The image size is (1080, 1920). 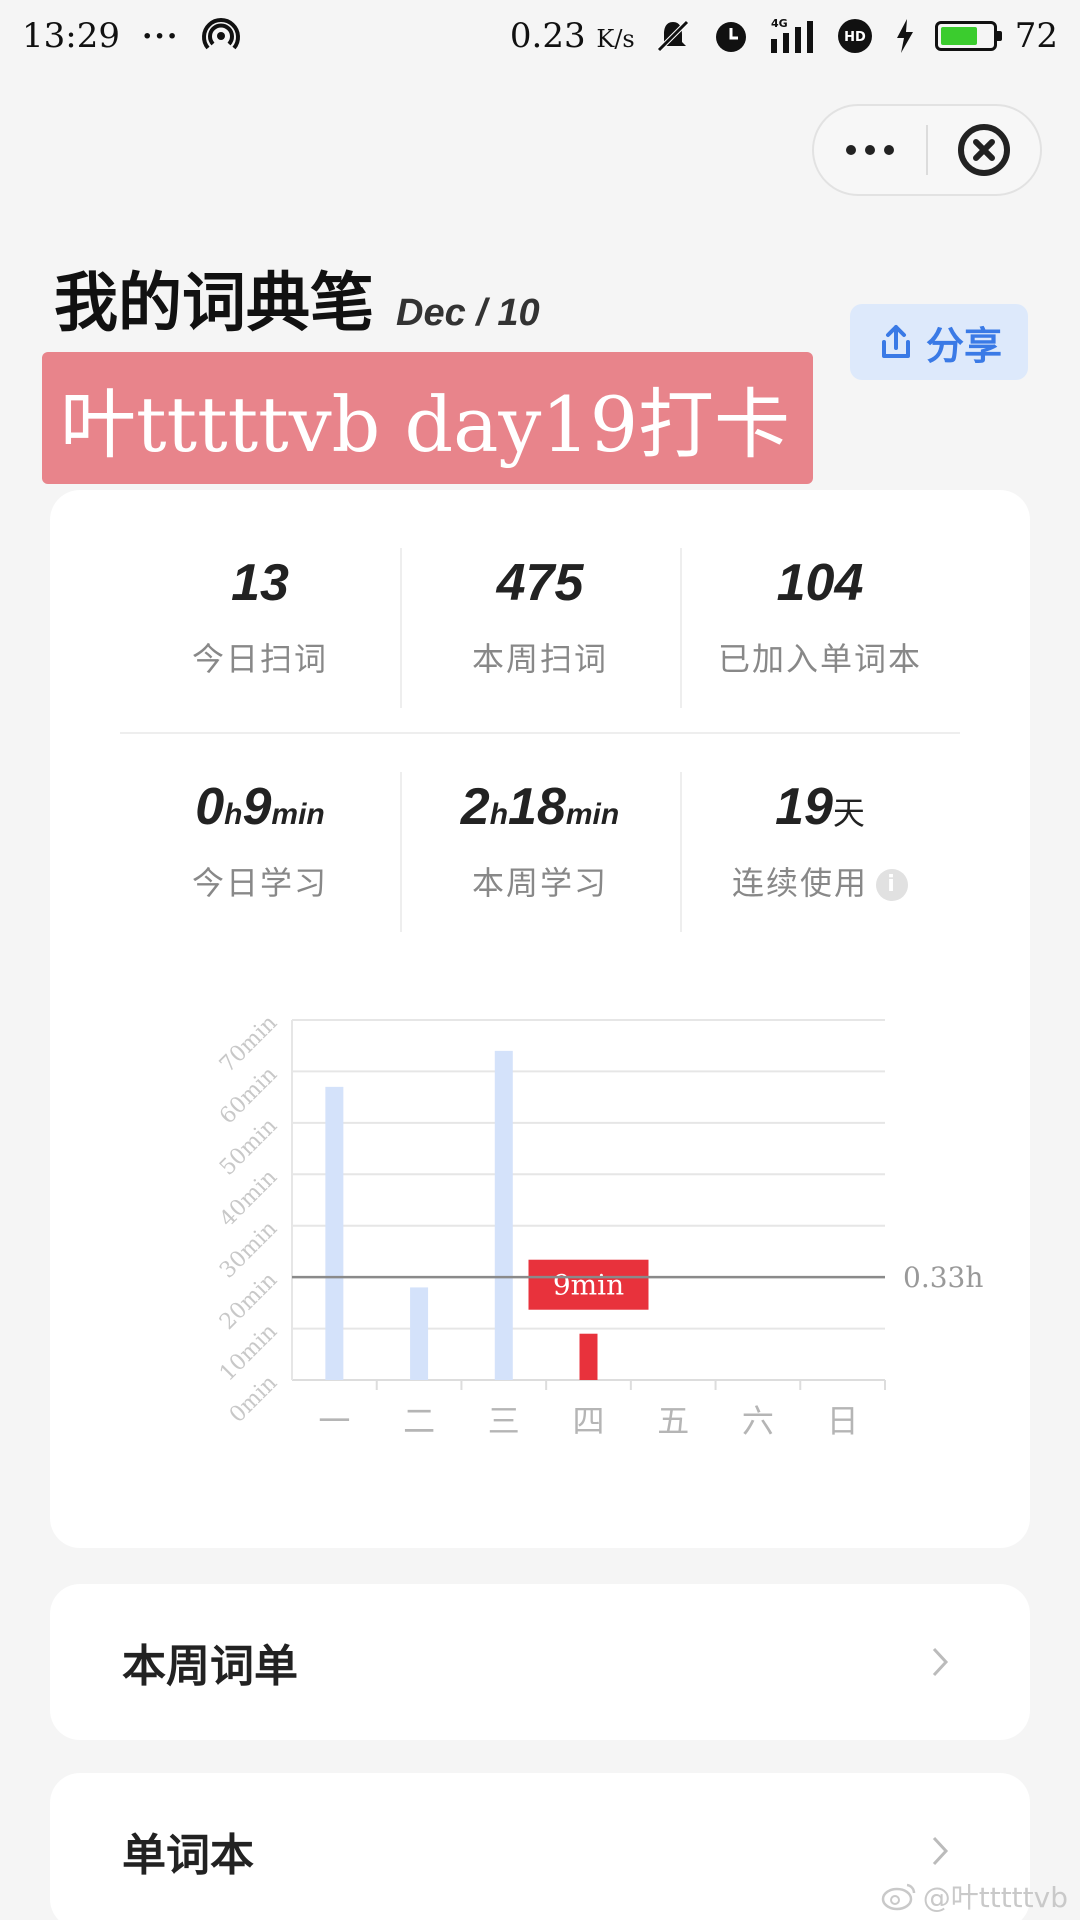 I want to click on more-icon, so click(x=870, y=150).